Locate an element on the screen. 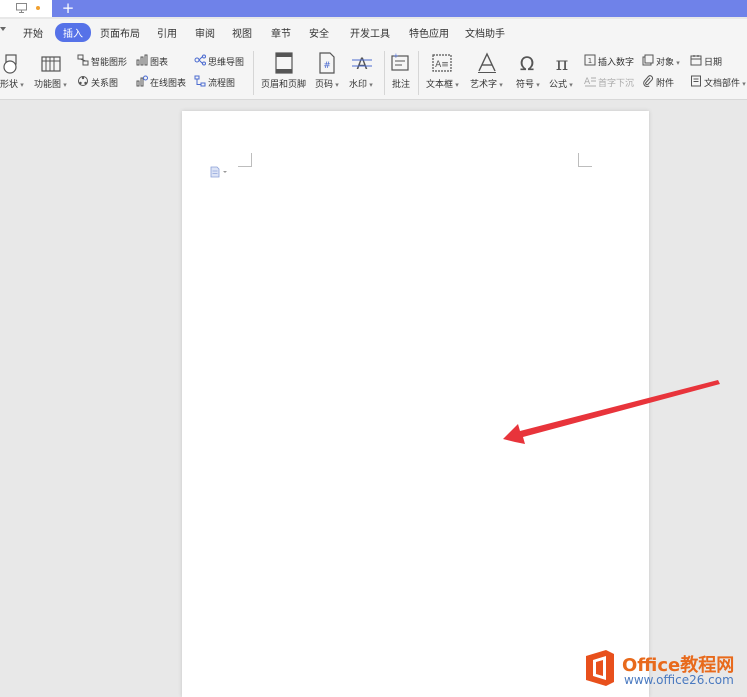 The height and width of the screenshot is (697, 747). menu-item-doc-assistant: 文档助手 is located at coordinates (485, 32).